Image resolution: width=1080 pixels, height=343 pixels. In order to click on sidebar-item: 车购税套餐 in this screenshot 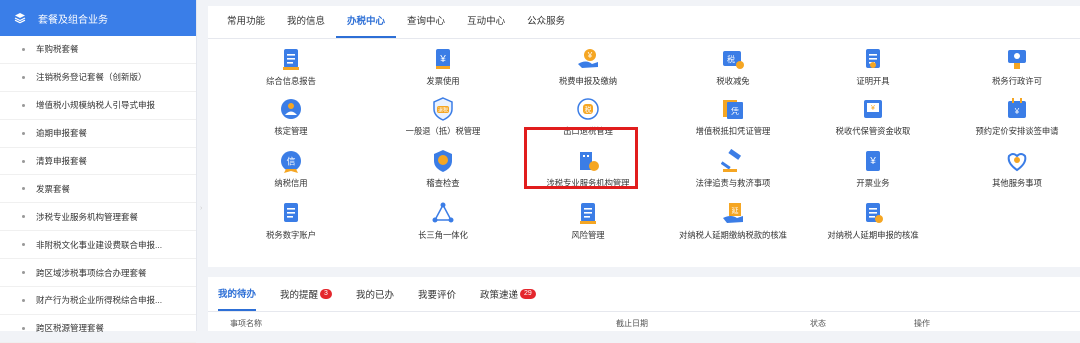, I will do `click(98, 50)`.